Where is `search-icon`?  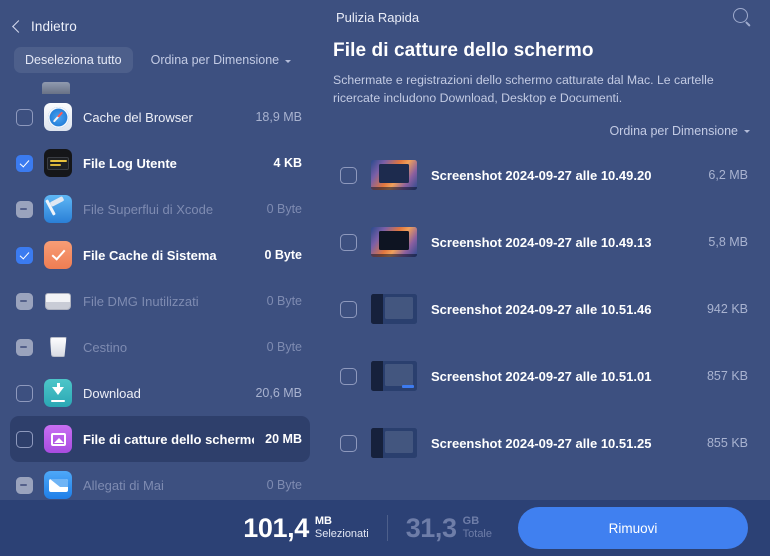 search-icon is located at coordinates (740, 15).